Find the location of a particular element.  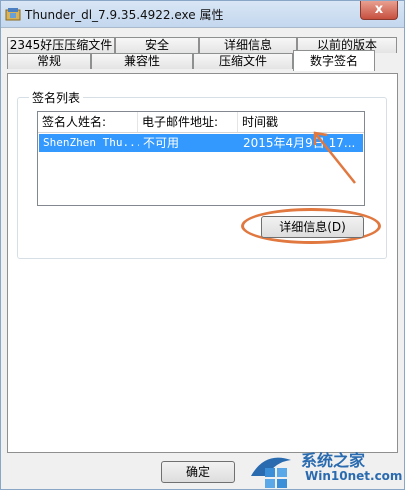

column-signer-name: 签名人姓名: is located at coordinates (88, 122).